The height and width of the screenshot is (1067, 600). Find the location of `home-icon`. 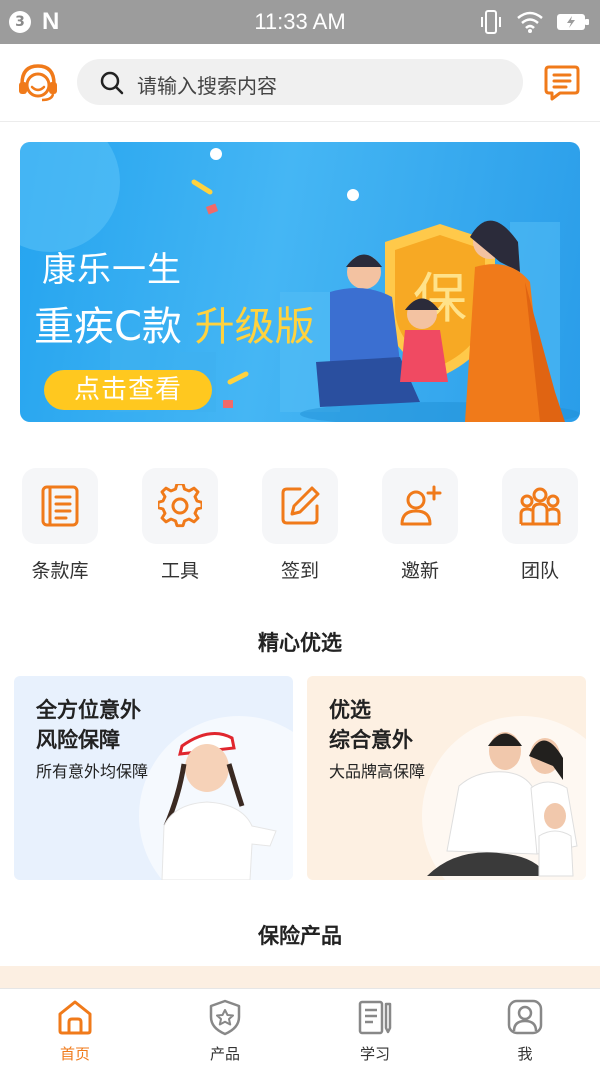

home-icon is located at coordinates (75, 1017).